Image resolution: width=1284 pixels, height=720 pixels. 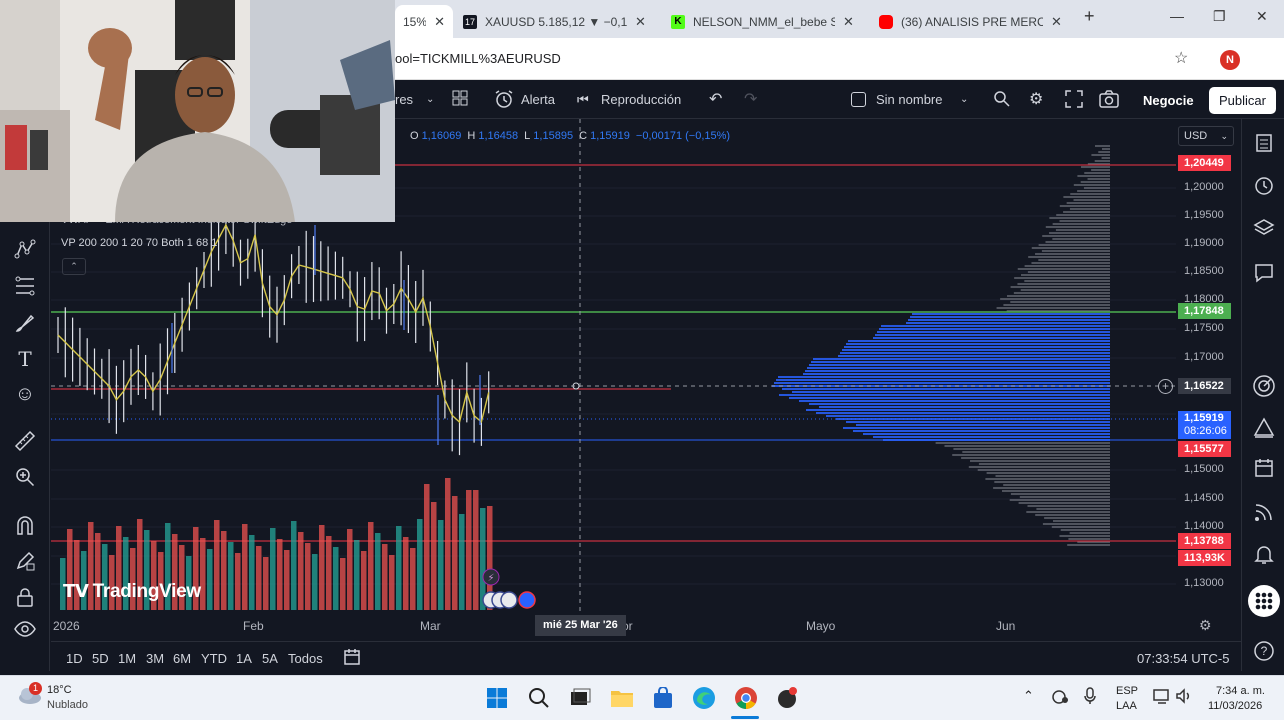 What do you see at coordinates (1074, 100) in the screenshot?
I see `fullscreen-icon` at bounding box center [1074, 100].